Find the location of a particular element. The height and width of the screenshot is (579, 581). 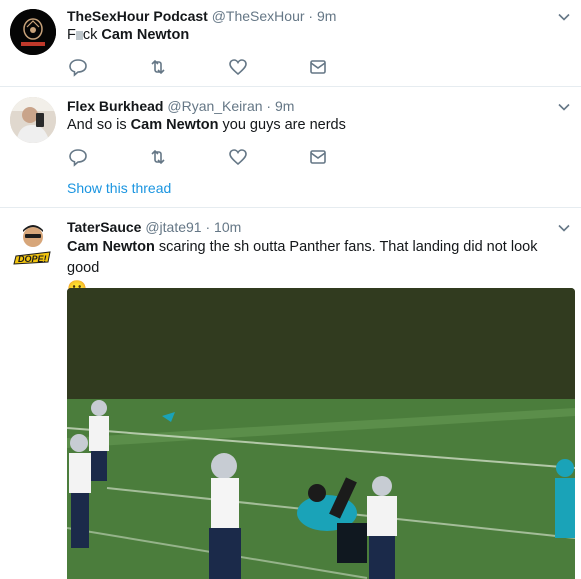

cartoon-avatar-icon: DOPE! is located at coordinates (33, 243).